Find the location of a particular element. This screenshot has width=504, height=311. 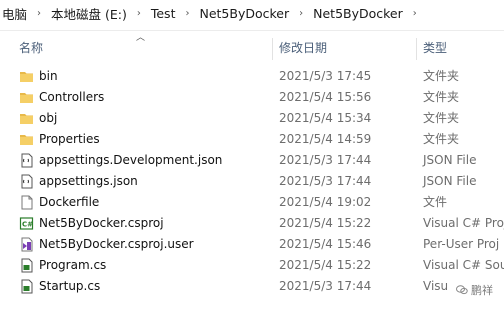

breadcrumb-item-computer: 电脑 is located at coordinates (14, 13).